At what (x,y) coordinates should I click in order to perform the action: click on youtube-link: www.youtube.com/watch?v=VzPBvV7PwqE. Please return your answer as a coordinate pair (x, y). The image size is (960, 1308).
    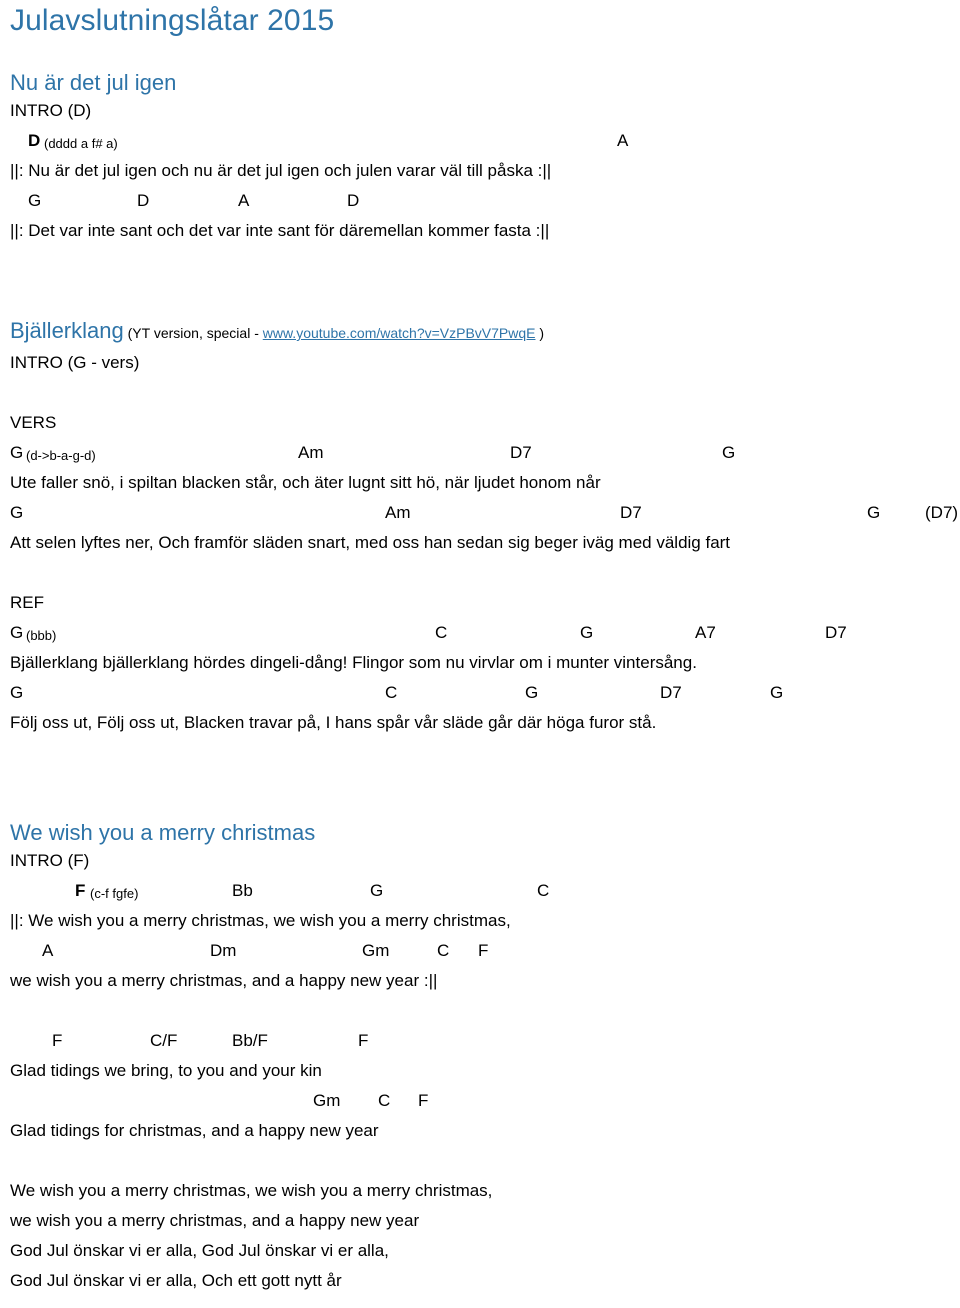
    Looking at the image, I should click on (399, 333).